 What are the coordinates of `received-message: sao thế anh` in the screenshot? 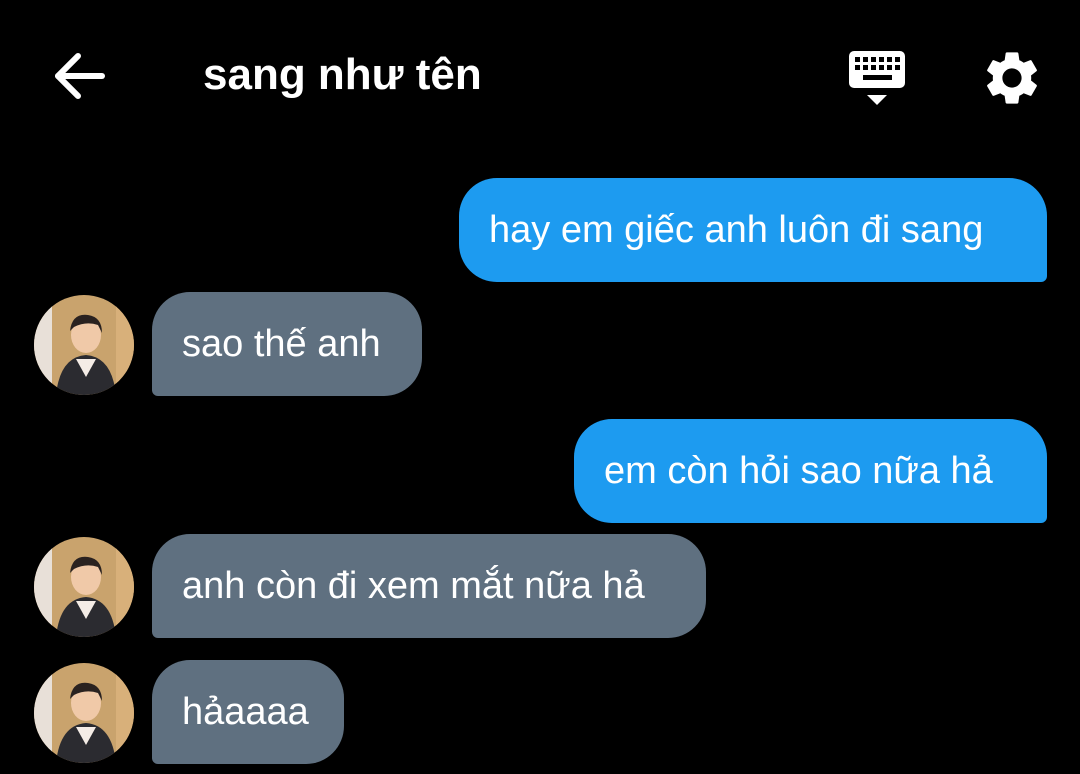 It's located at (287, 344).